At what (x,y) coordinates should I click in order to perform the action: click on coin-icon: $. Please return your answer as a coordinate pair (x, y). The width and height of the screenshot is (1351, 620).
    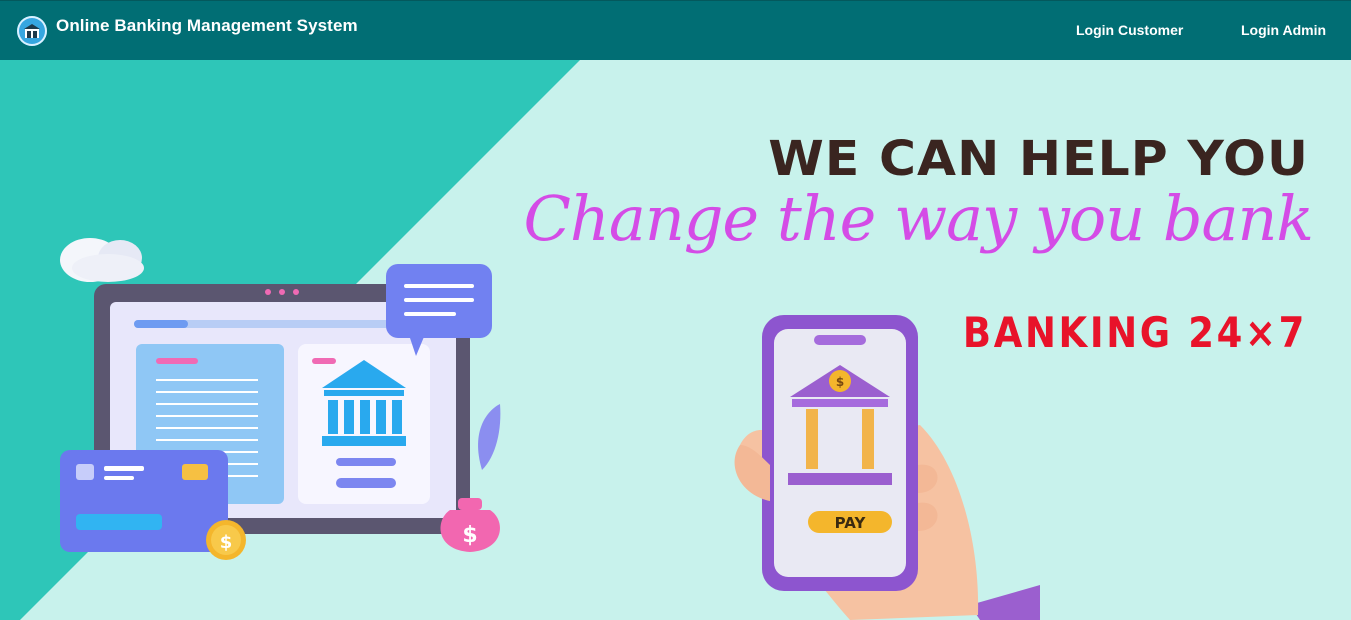
    Looking at the image, I should click on (226, 540).